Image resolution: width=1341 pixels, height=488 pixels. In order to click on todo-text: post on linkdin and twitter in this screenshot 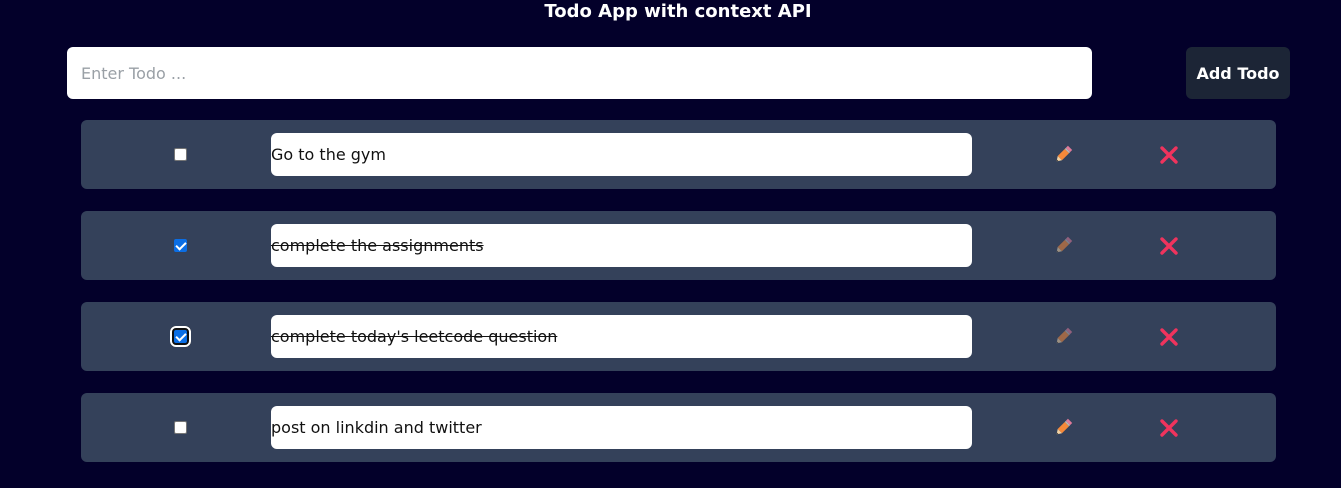, I will do `click(621, 427)`.